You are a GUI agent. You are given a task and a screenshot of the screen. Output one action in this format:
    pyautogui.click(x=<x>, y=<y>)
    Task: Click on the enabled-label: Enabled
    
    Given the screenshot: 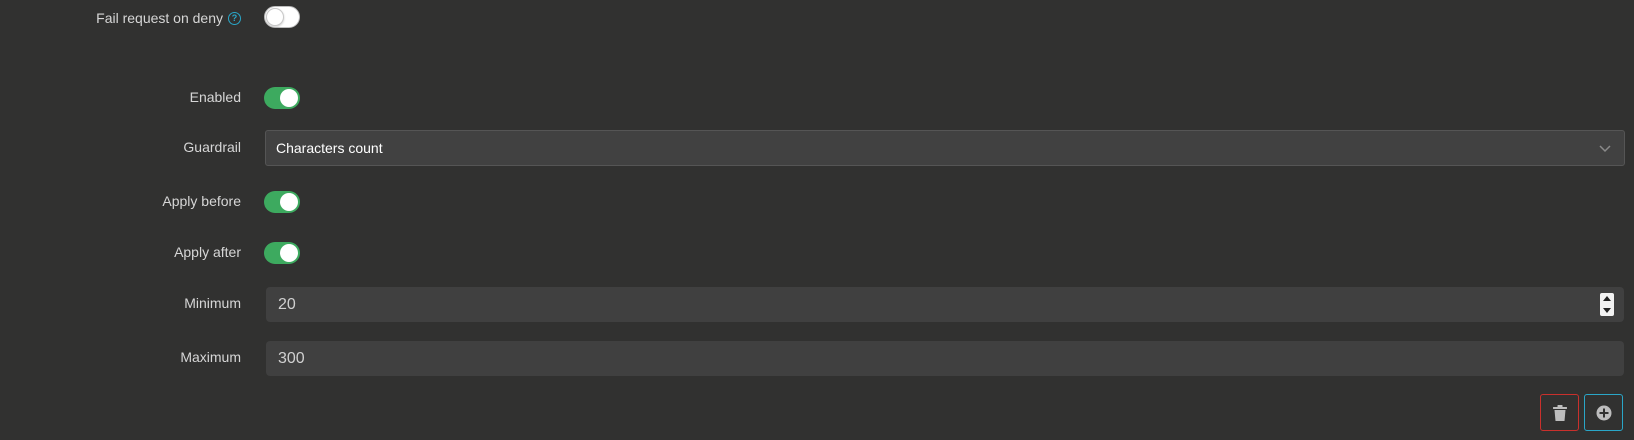 What is the action you would take?
    pyautogui.click(x=215, y=97)
    